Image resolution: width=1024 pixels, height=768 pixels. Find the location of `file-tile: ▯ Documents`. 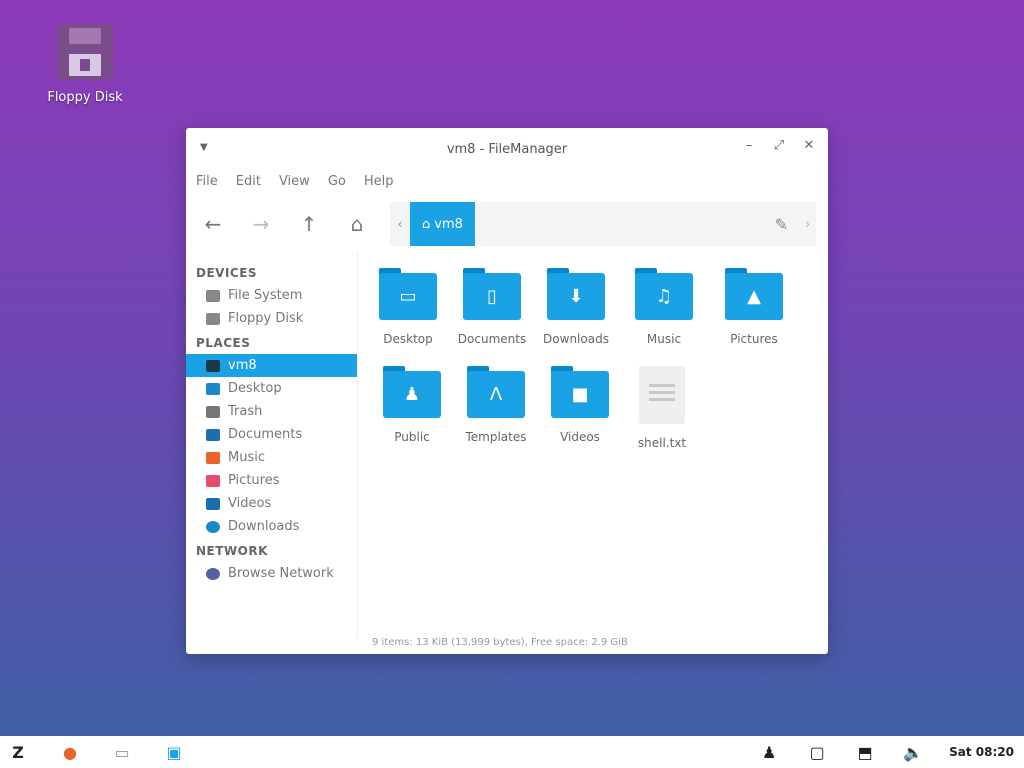

file-tile: ▯ Documents is located at coordinates (492, 307).